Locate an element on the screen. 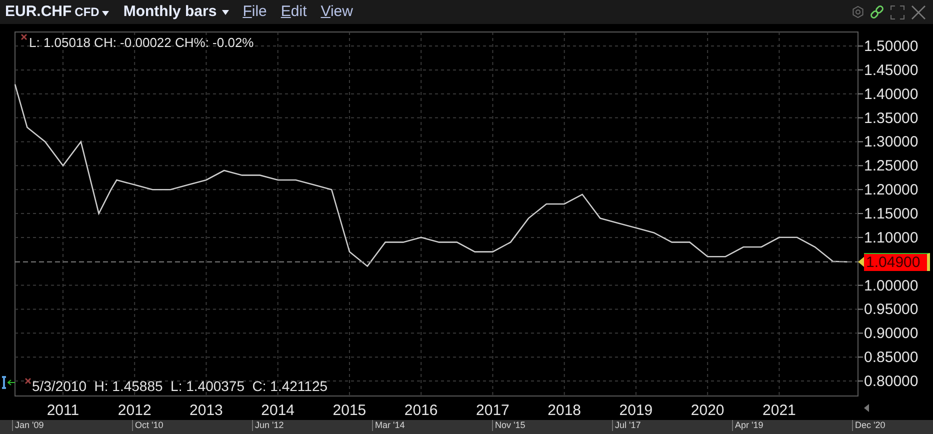 The width and height of the screenshot is (933, 434). period-label: Monthly bars is located at coordinates (170, 12).